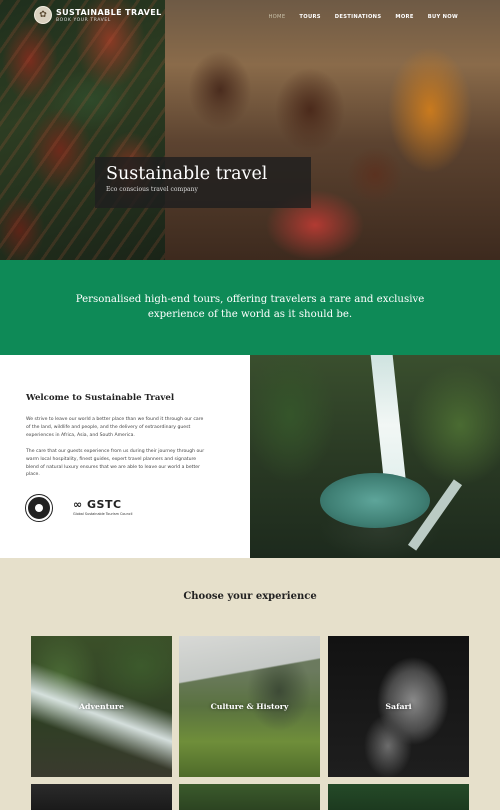  I want to click on rainforest-seal-icon, so click(39, 508).